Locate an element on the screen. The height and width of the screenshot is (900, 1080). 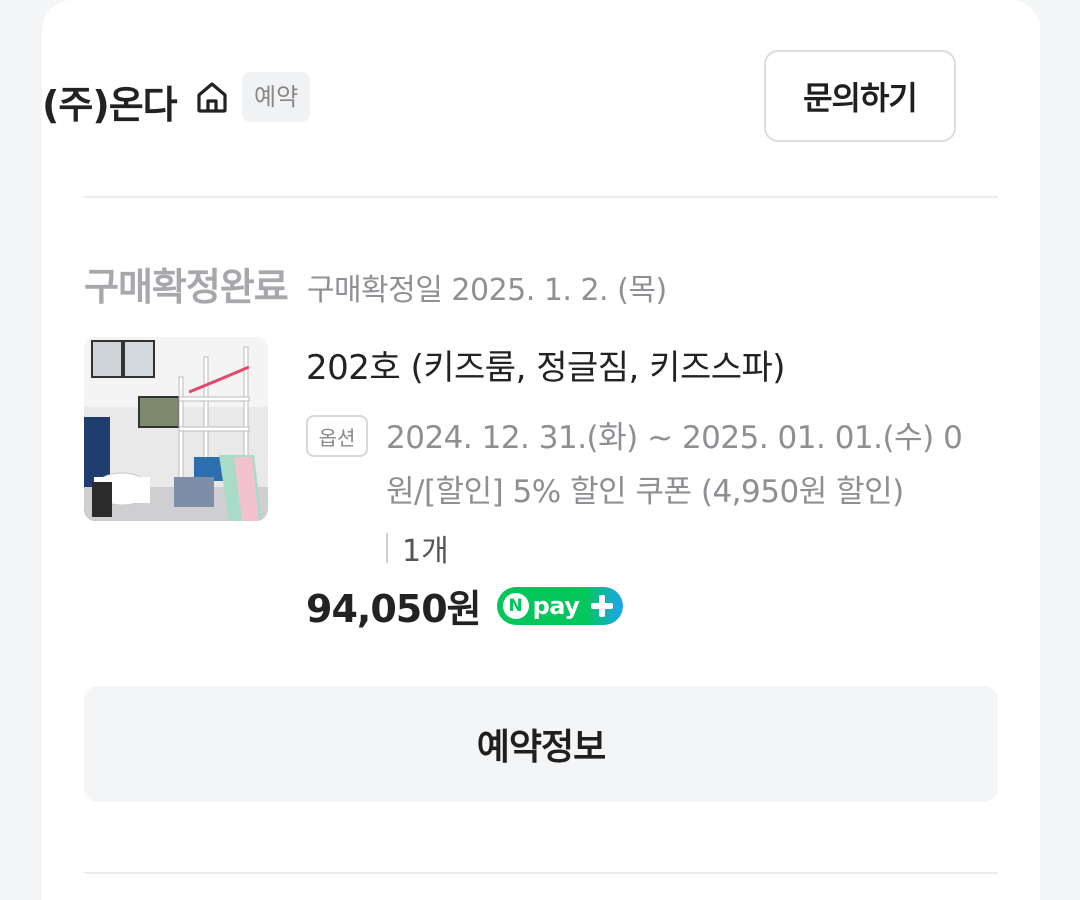
order-status-line: 구매확정완료 구매확정일 2025. 1. 2. (목) is located at coordinates (375, 282).